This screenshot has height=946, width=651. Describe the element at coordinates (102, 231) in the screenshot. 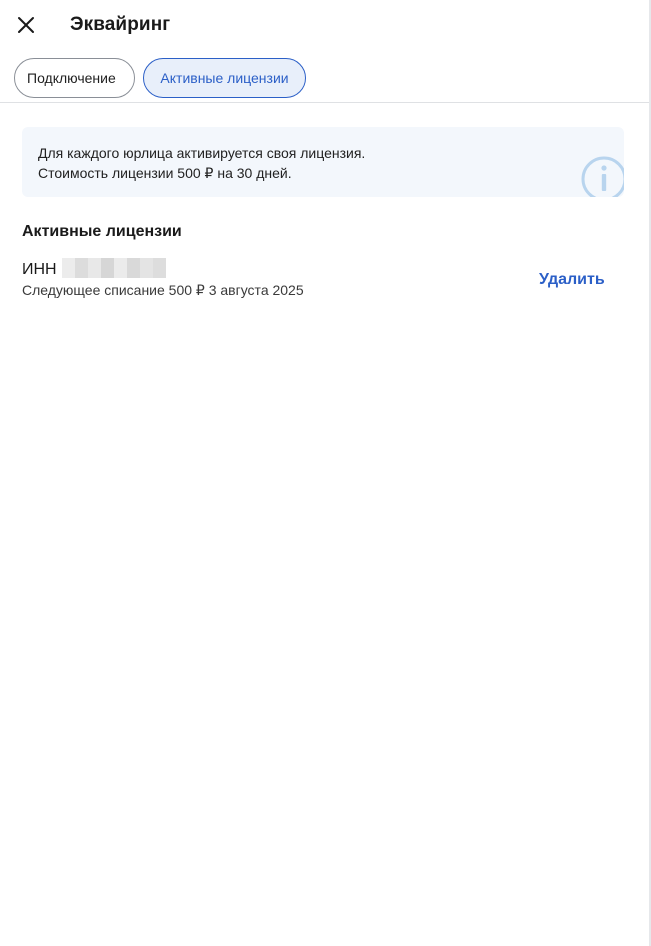

I see `section-title: Активные лицензии` at that location.